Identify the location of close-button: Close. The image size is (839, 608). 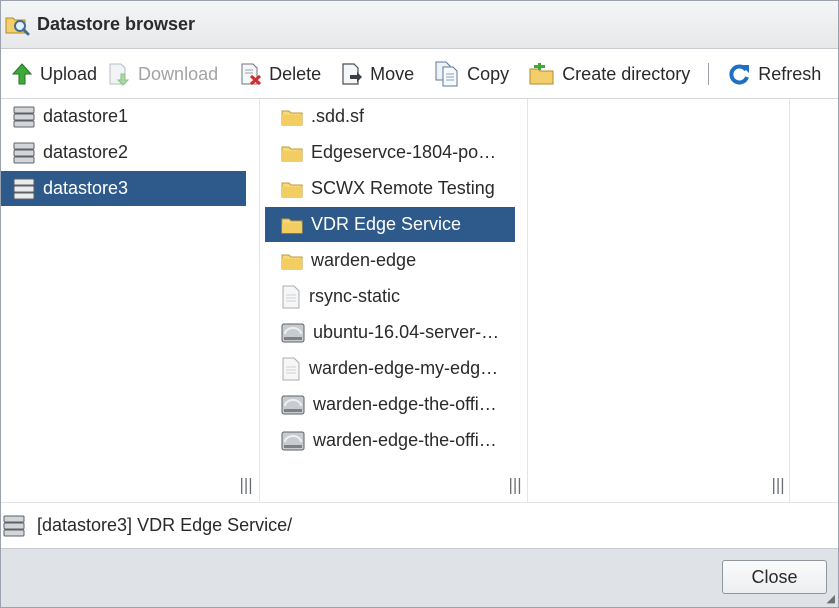
(774, 577).